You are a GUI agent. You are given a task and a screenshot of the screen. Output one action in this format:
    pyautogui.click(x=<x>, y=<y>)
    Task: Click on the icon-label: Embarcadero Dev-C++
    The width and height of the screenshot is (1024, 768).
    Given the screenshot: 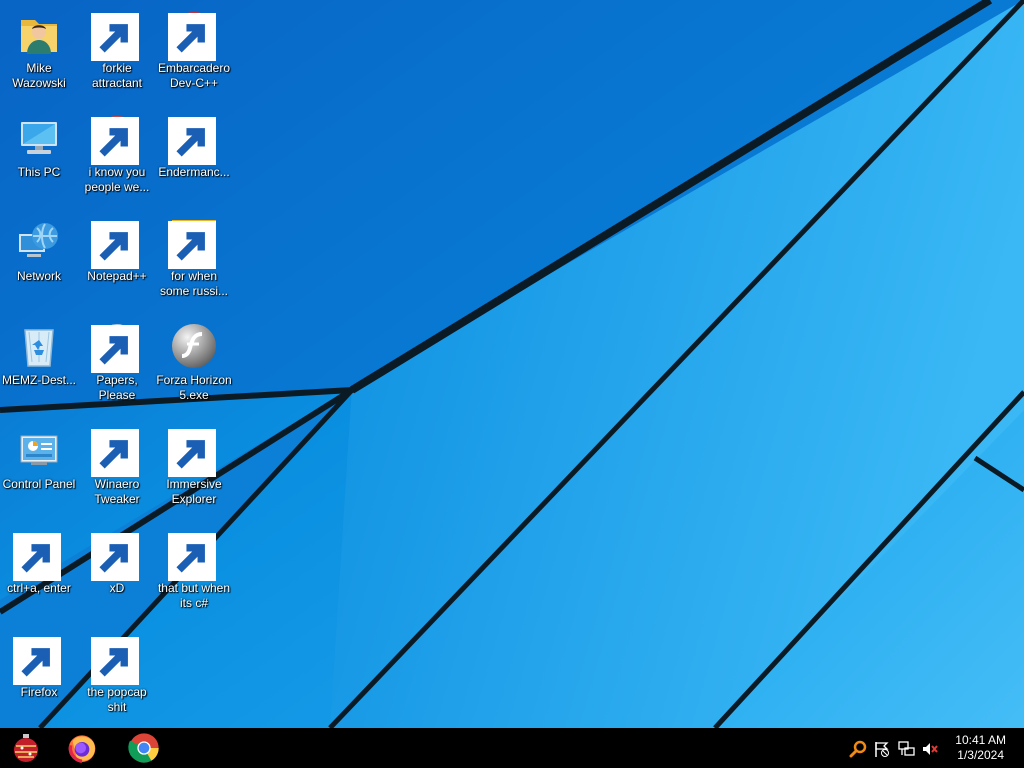 What is the action you would take?
    pyautogui.click(x=194, y=75)
    